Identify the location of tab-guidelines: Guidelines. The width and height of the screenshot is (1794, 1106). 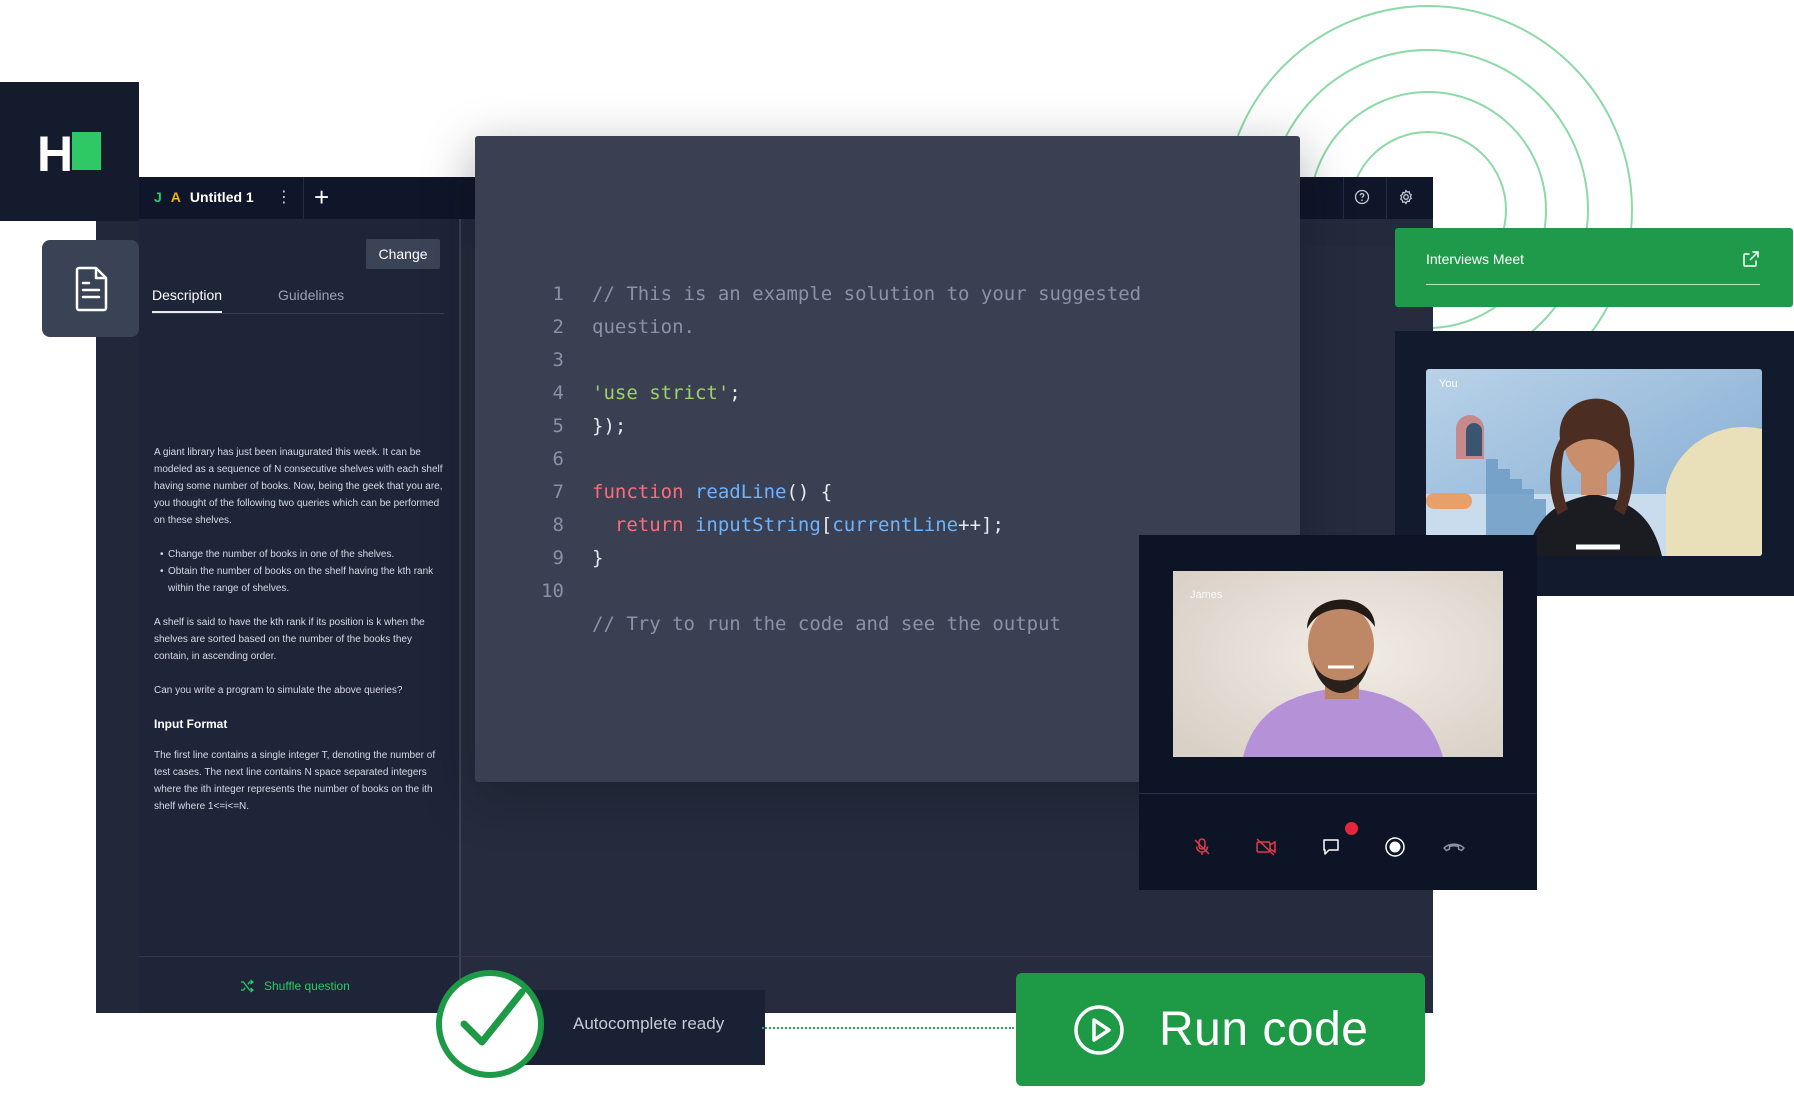
(311, 295).